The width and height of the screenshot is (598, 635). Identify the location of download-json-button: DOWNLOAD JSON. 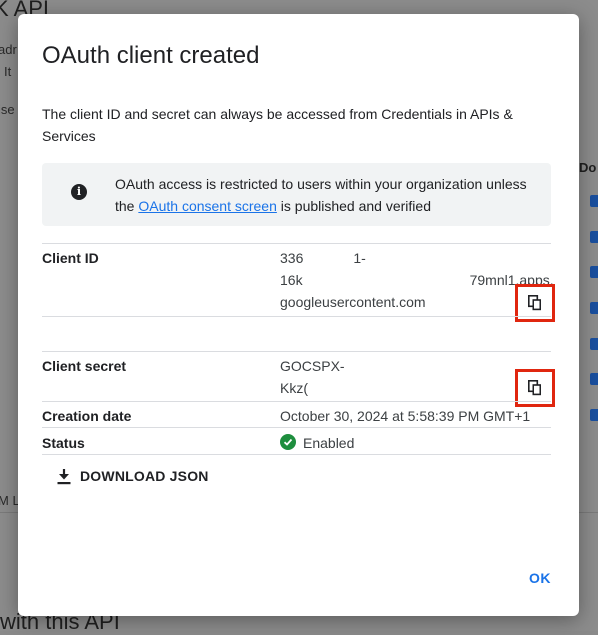
(132, 476).